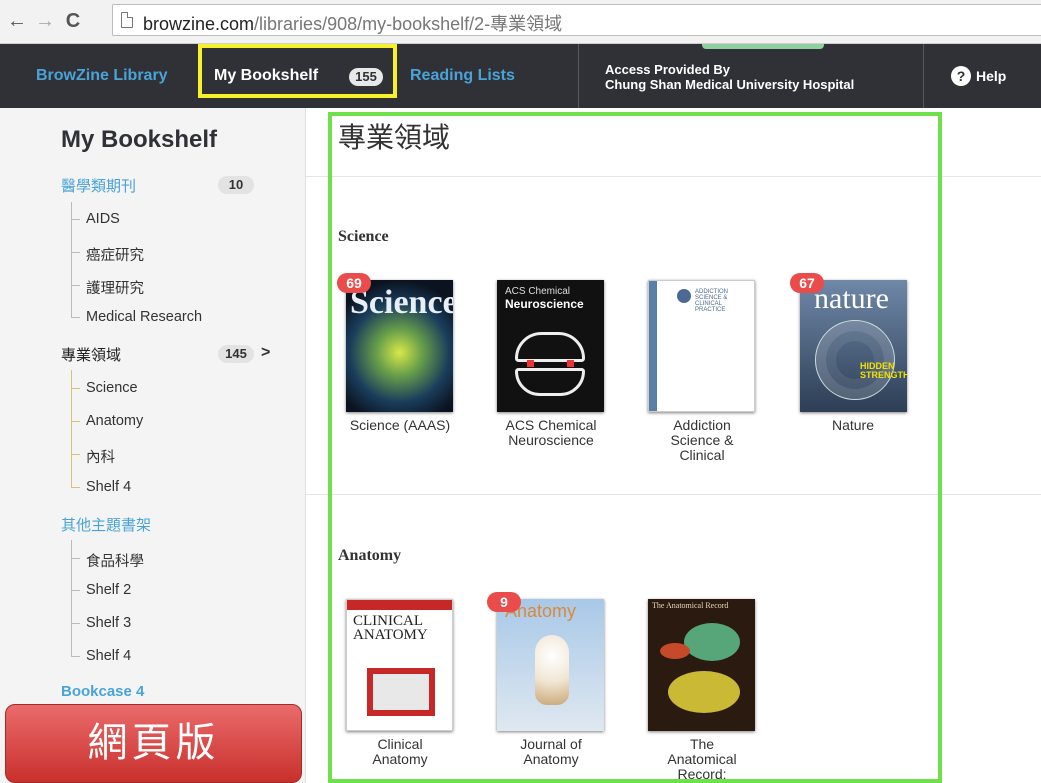 This screenshot has width=1041, height=783. Describe the element at coordinates (108, 623) in the screenshot. I see `shelf-item: Shelf 3` at that location.